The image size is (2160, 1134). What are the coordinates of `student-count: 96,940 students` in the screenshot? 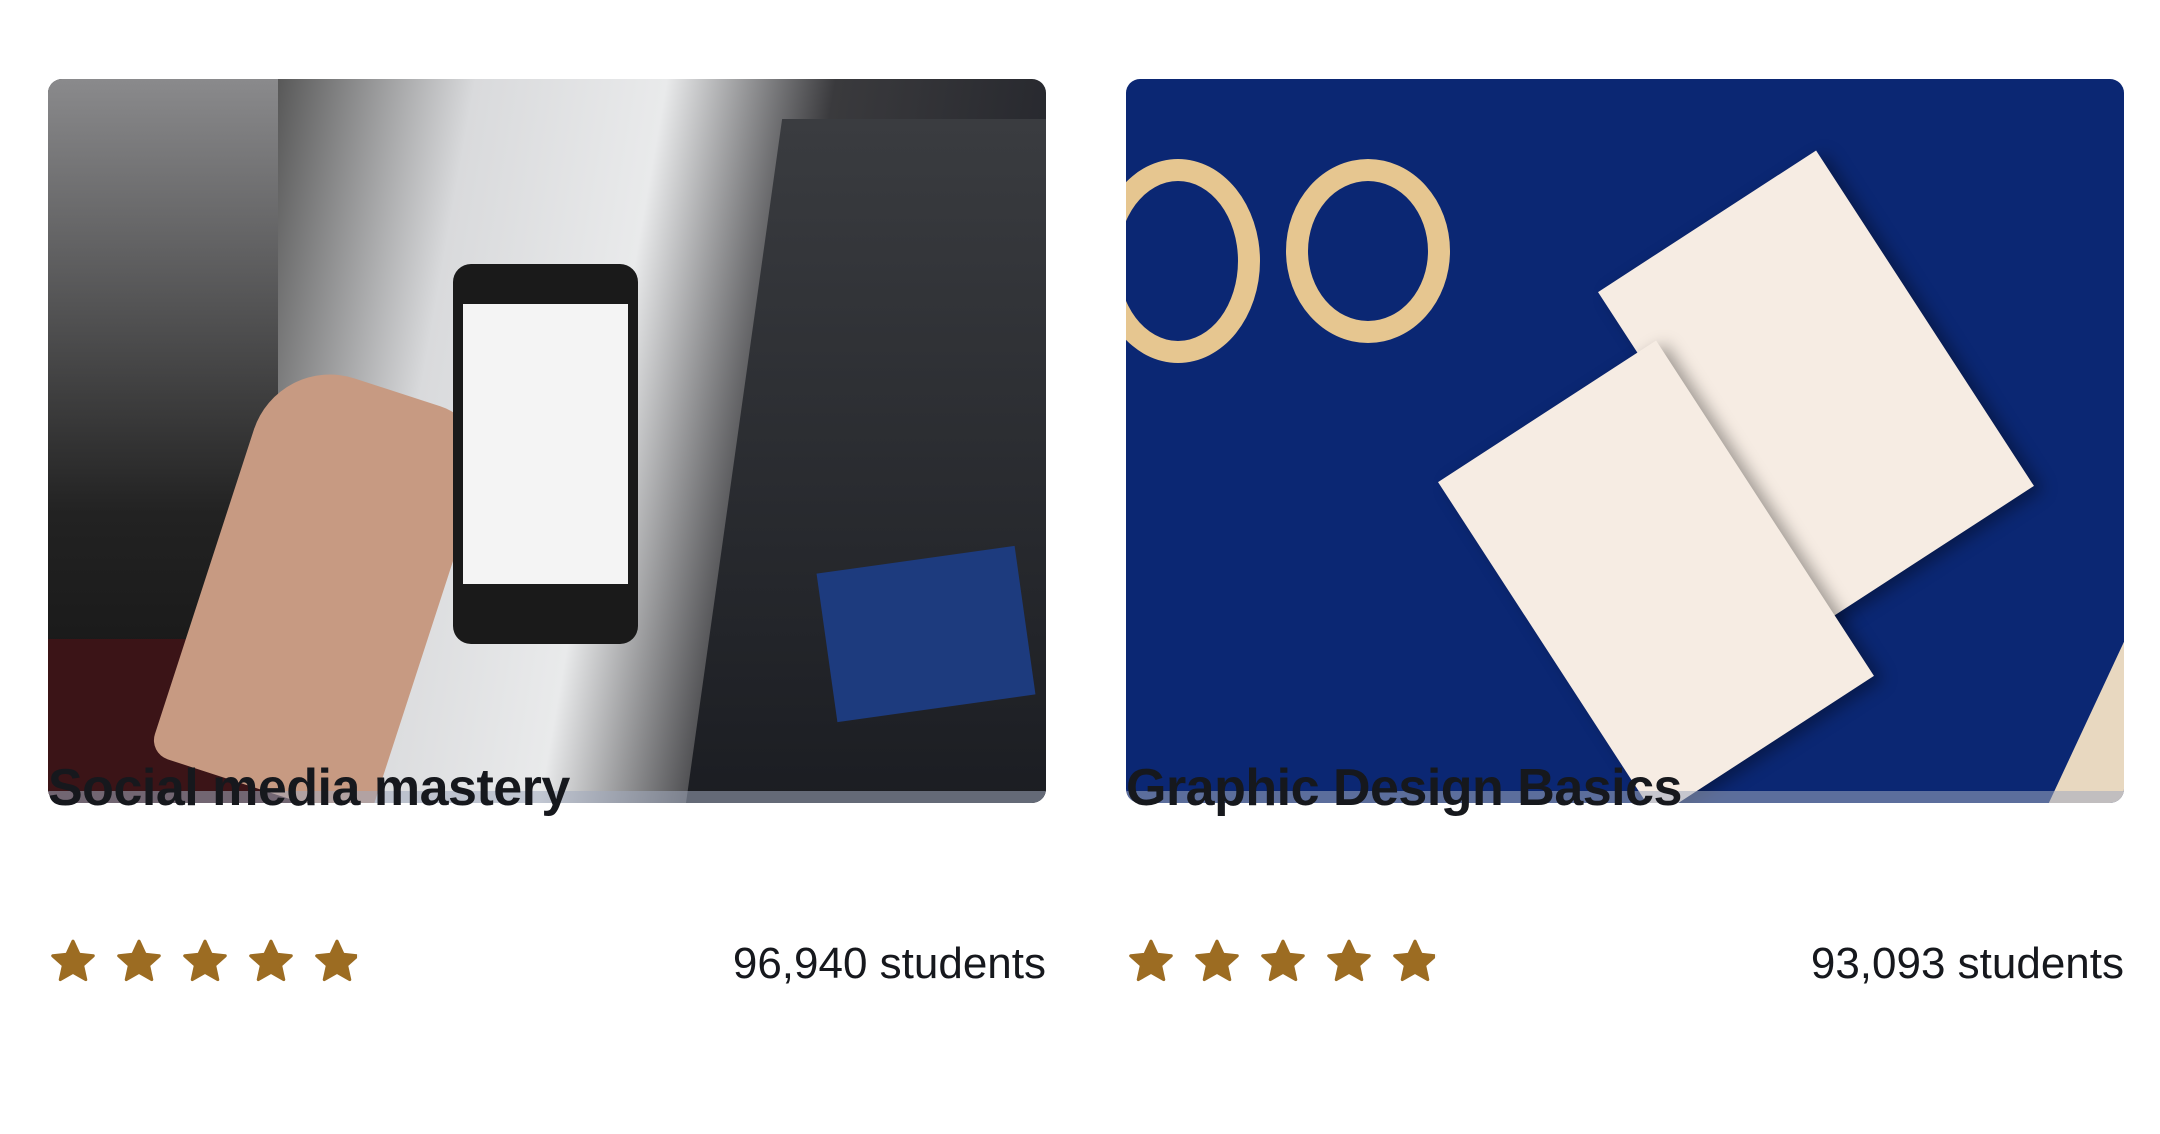 It's located at (889, 963).